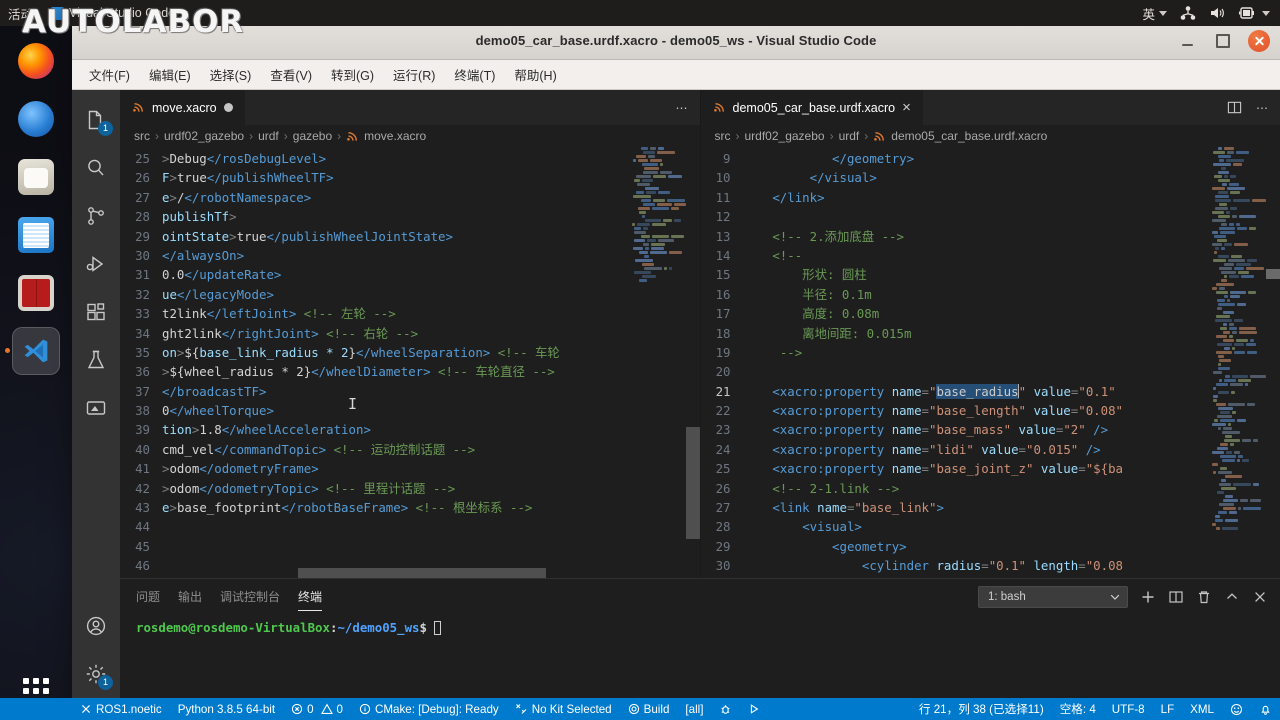  Describe the element at coordinates (1238, 362) in the screenshot. I see `minimap-right` at that location.